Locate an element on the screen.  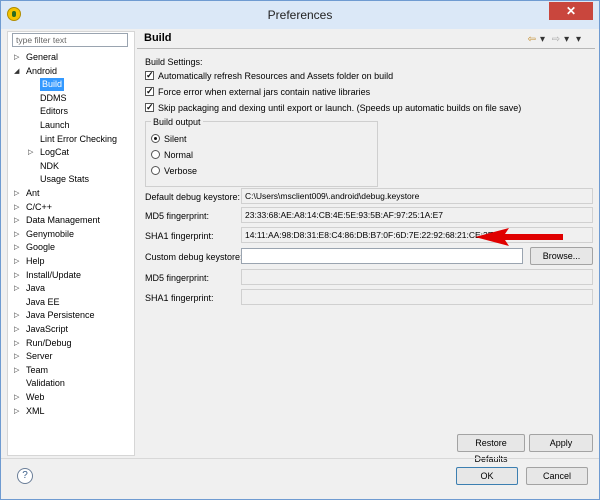
auto-refresh-checkbox is located at coordinates (149, 75).